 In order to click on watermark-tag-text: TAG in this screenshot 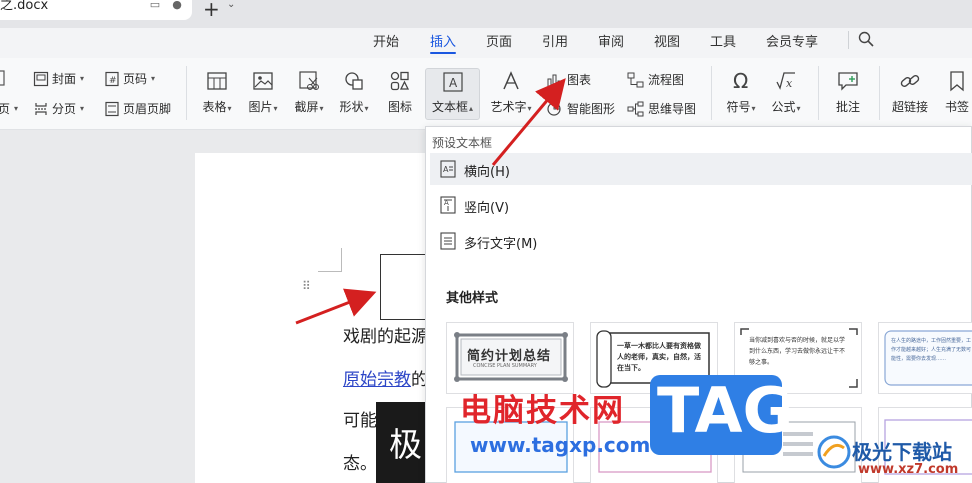, I will do `click(725, 410)`.